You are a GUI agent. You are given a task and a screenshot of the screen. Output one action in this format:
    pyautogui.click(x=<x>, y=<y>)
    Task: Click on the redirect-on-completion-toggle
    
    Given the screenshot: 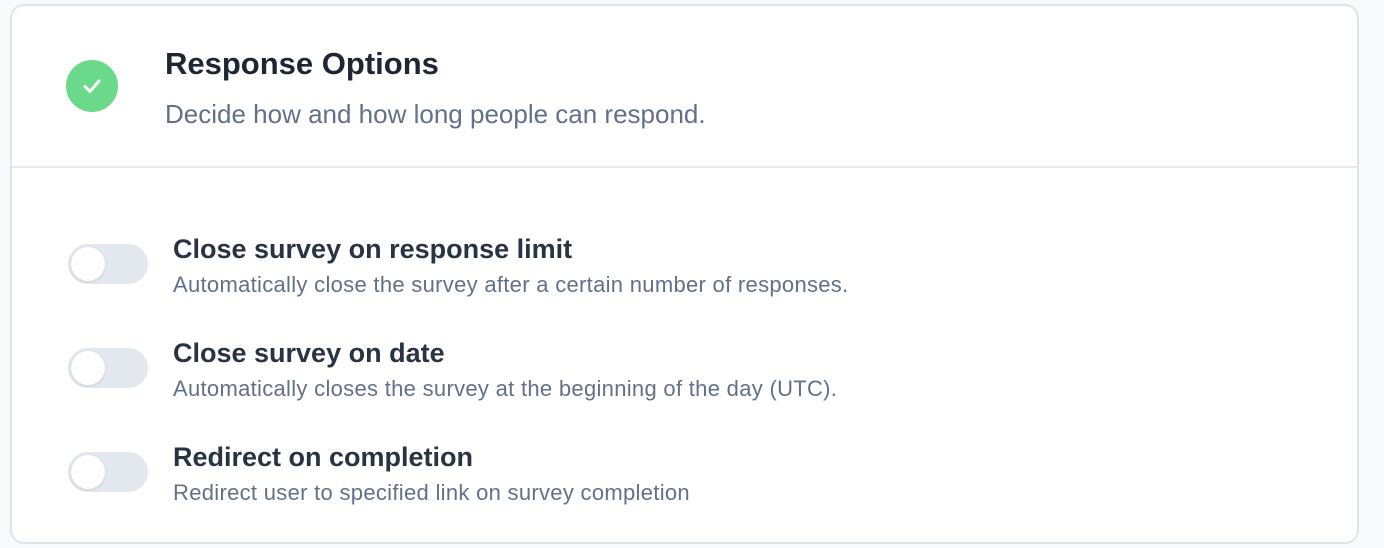 What is the action you would take?
    pyautogui.click(x=108, y=472)
    